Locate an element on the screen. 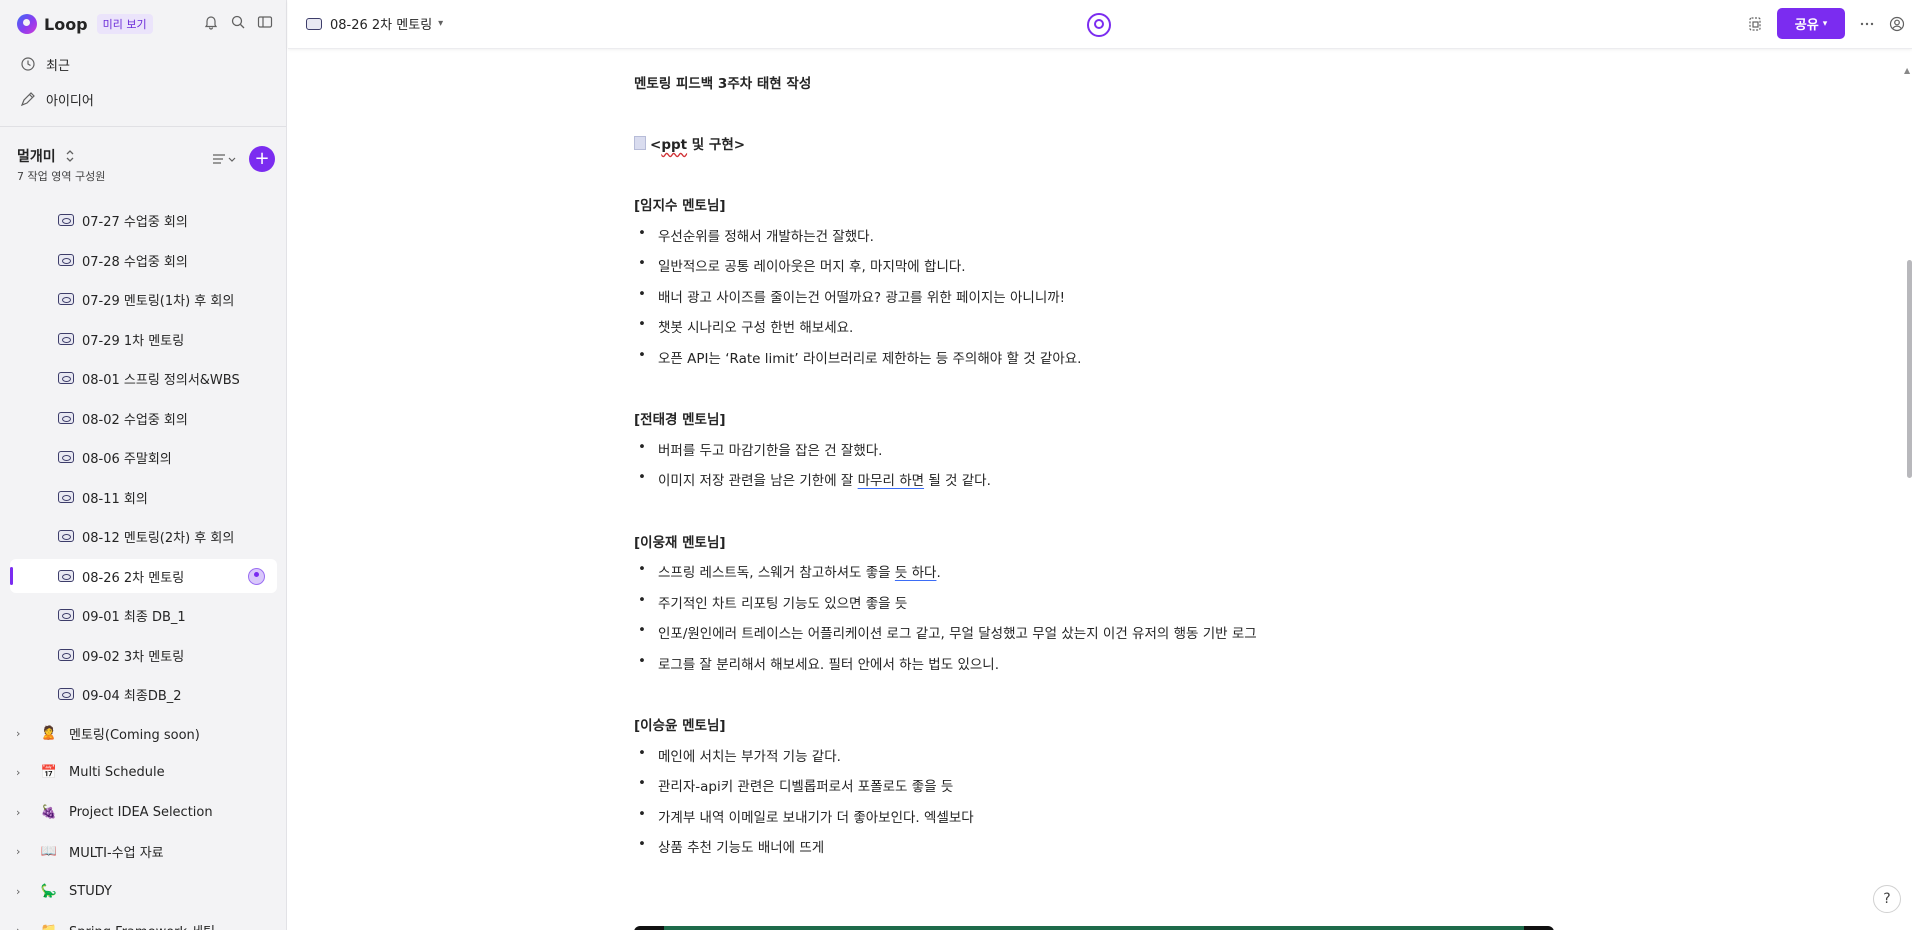  page-item-label: 09-02 3차 멘토링 is located at coordinates (133, 657).